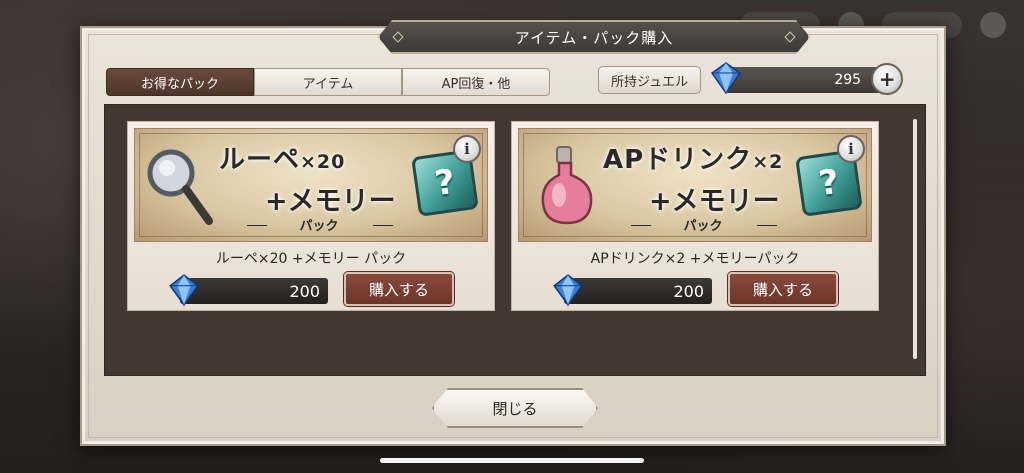  I want to click on ornament-right-icon, so click(789, 36).